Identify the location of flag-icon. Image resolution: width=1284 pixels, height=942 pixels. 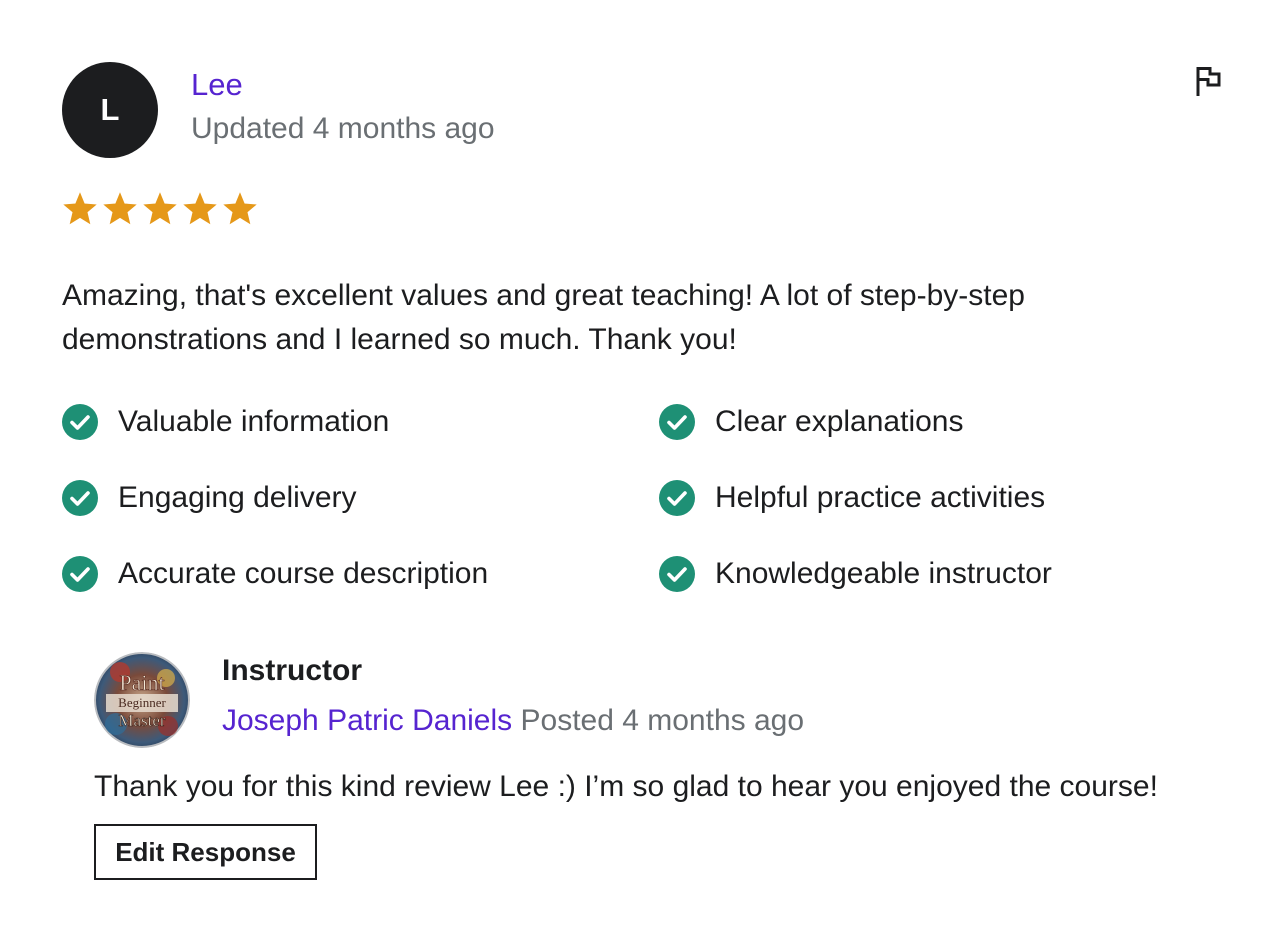
(1208, 81).